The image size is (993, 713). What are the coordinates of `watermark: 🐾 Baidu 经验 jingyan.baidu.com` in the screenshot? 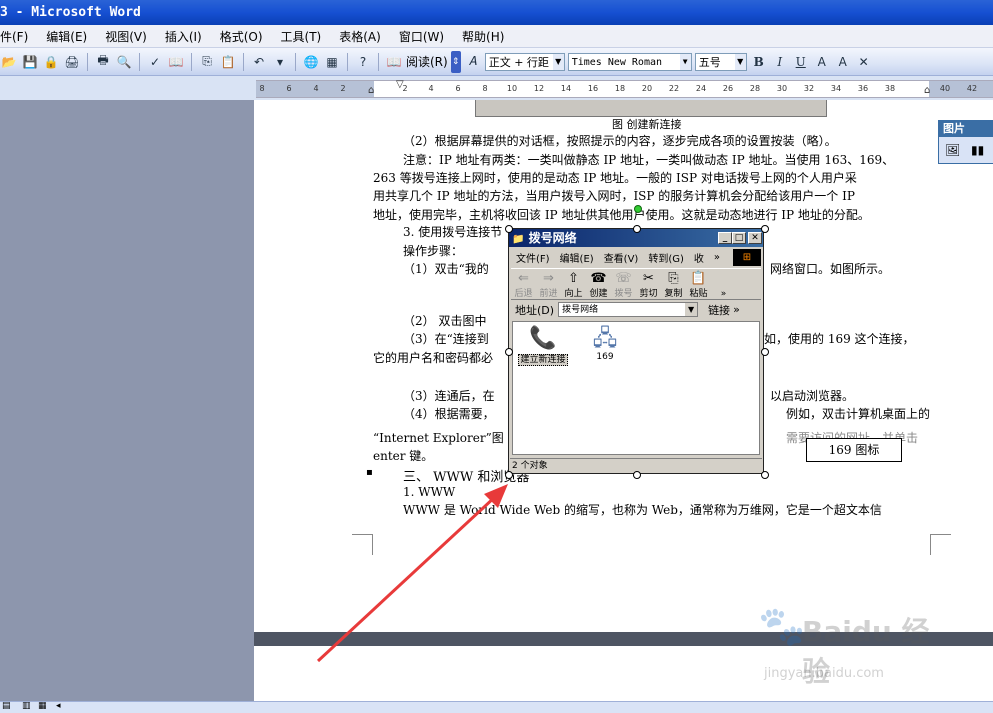 It's located at (848, 644).